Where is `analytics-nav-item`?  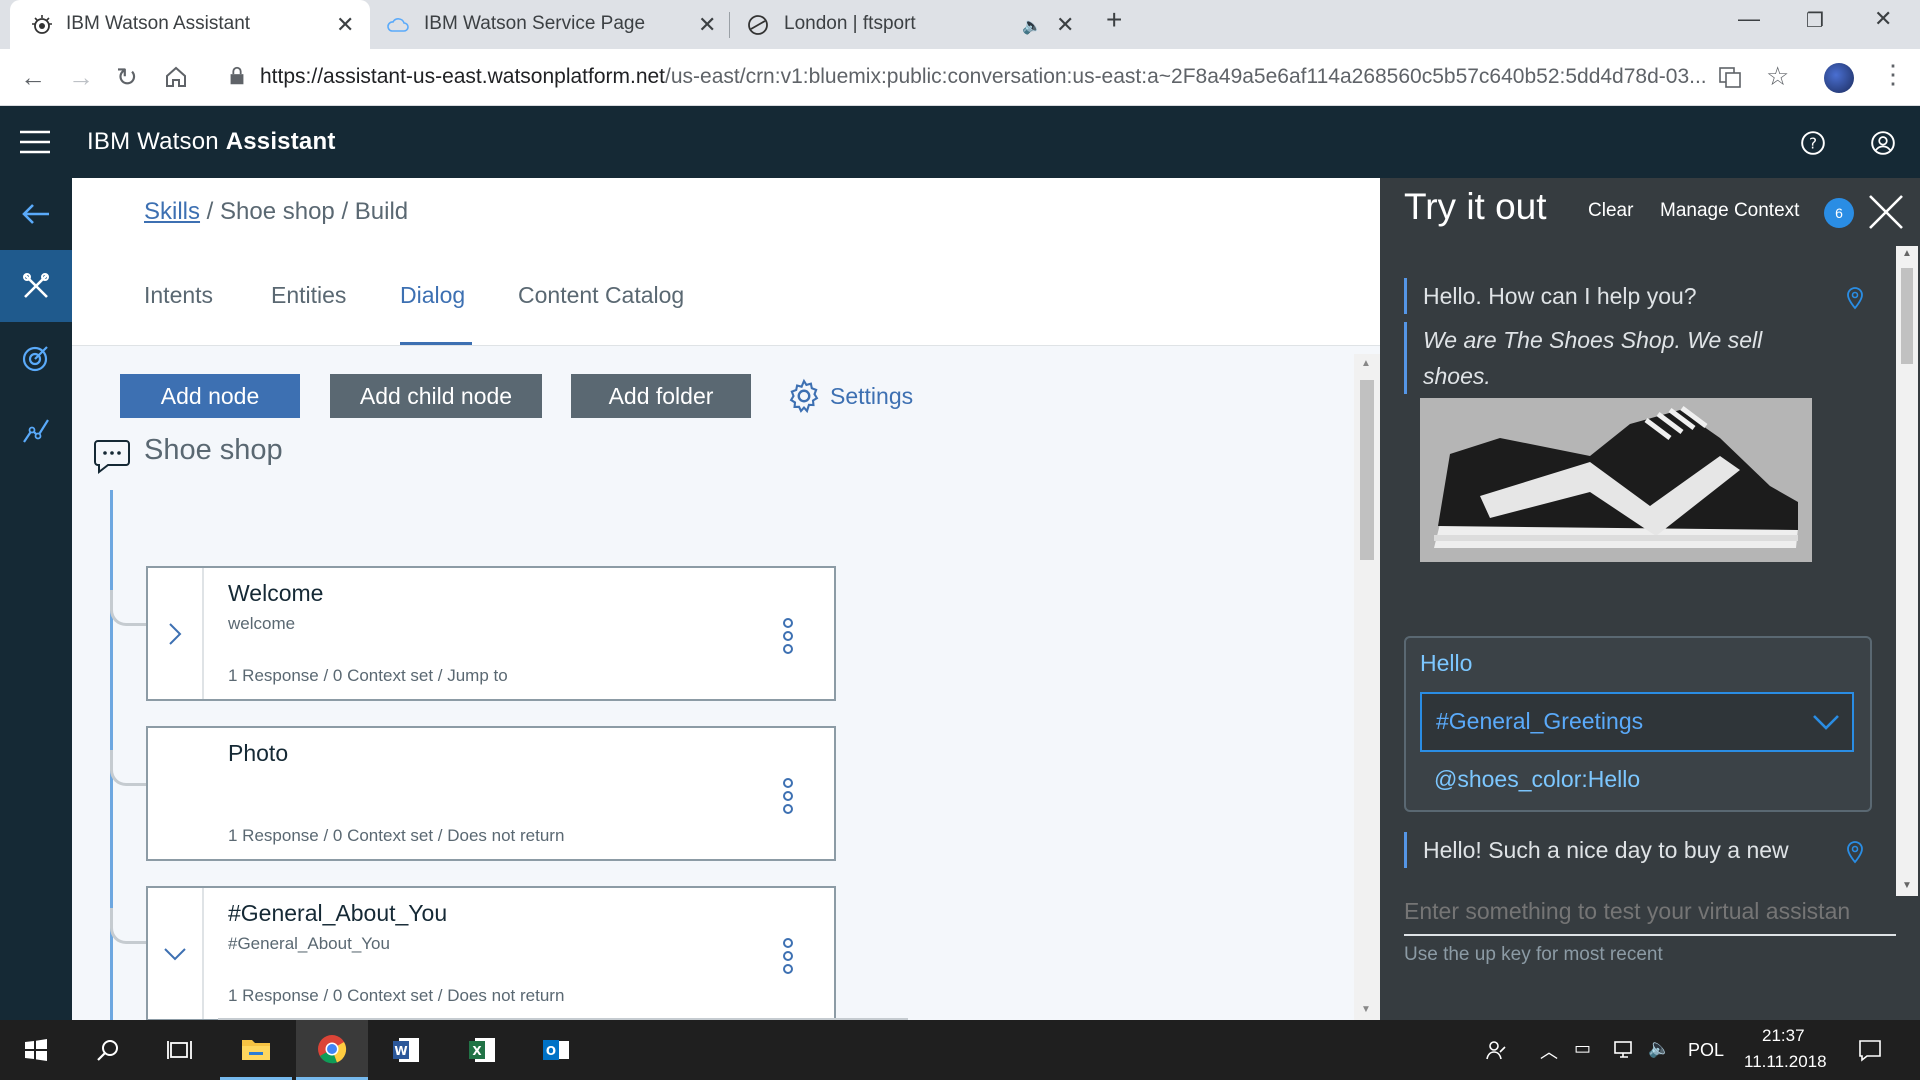 analytics-nav-item is located at coordinates (36, 430).